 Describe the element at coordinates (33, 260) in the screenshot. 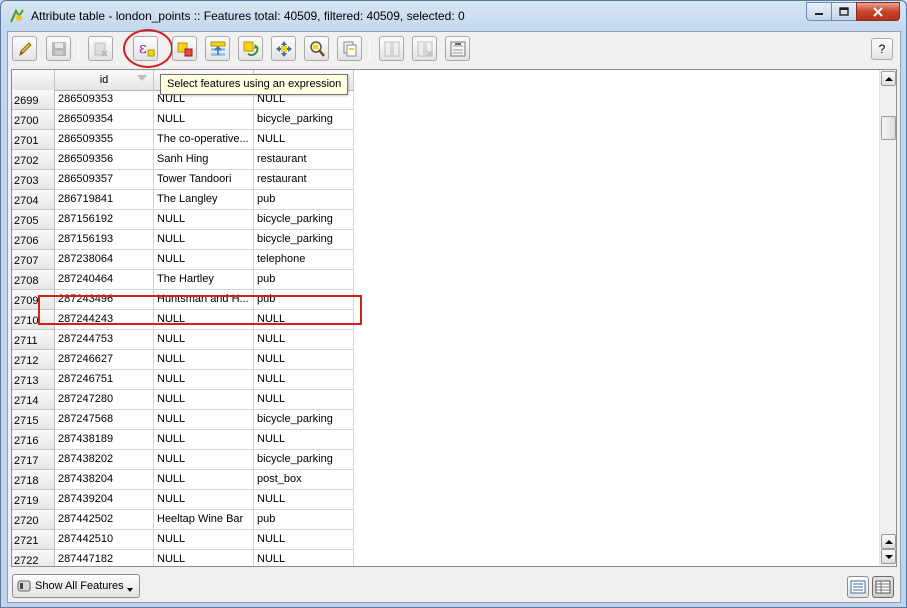

I see `row-number-header: 2707` at that location.